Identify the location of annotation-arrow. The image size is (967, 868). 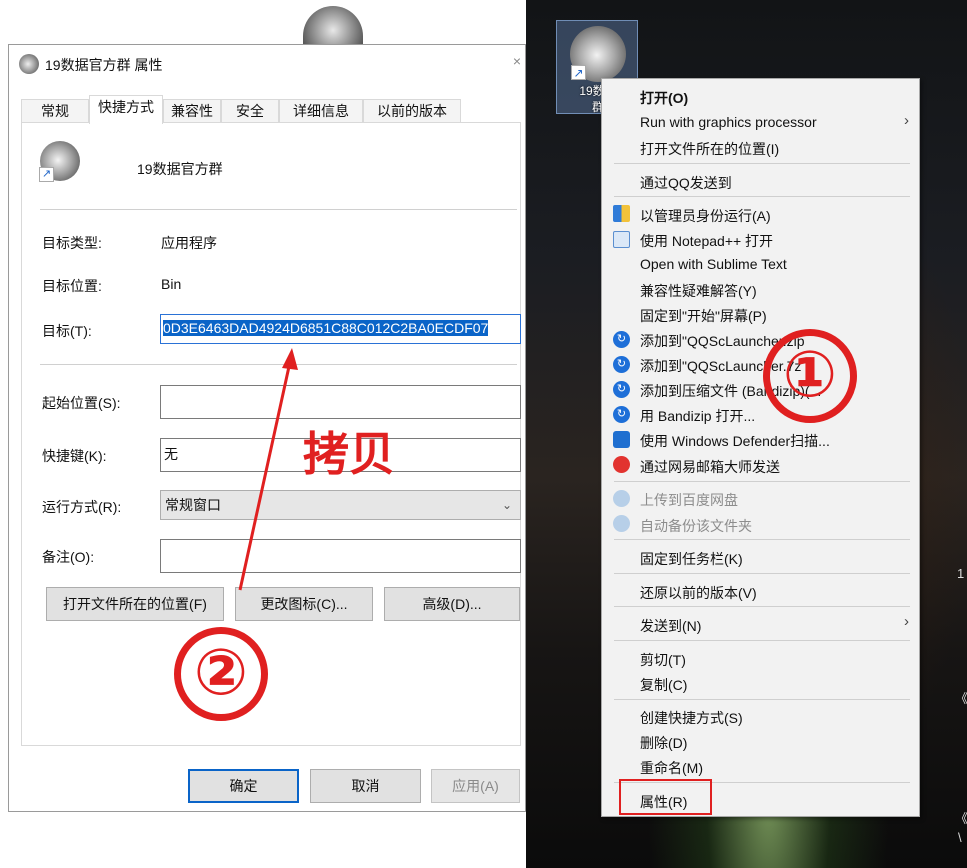
(268, 469).